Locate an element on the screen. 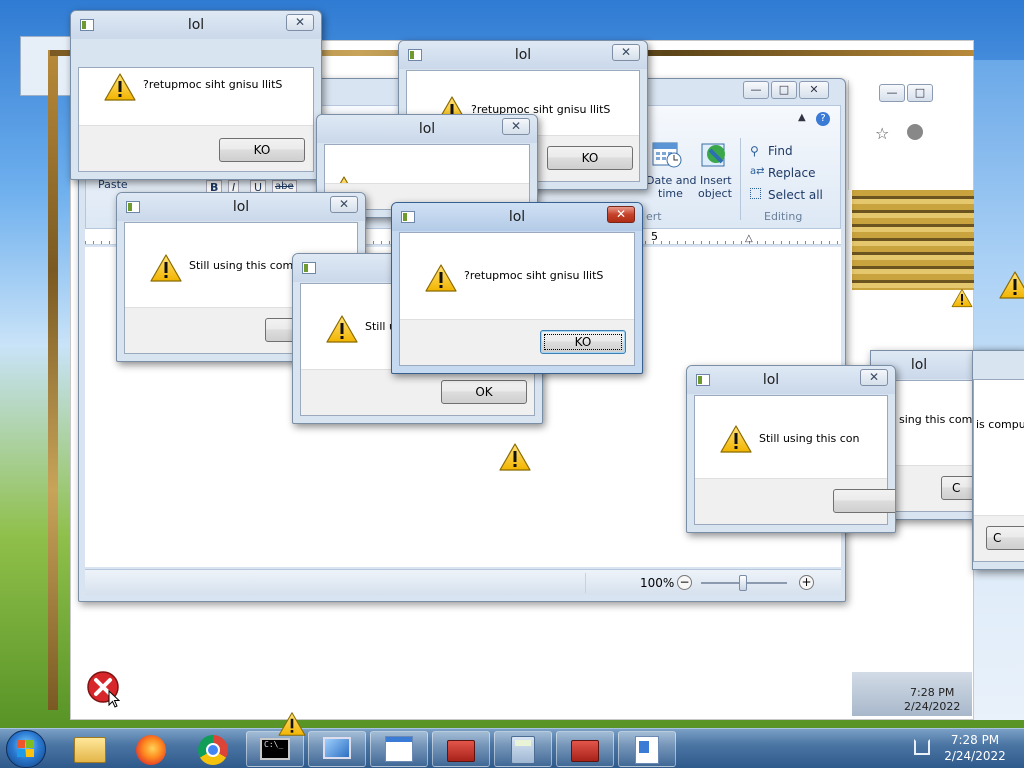  insert-object-icon is located at coordinates (715, 155).